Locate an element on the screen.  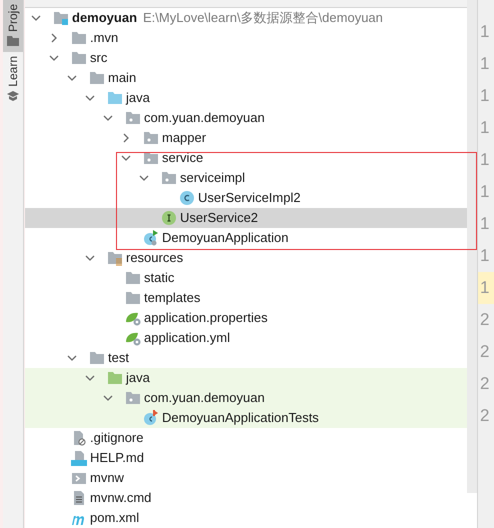
item-label: .mvn is located at coordinates (104, 38).